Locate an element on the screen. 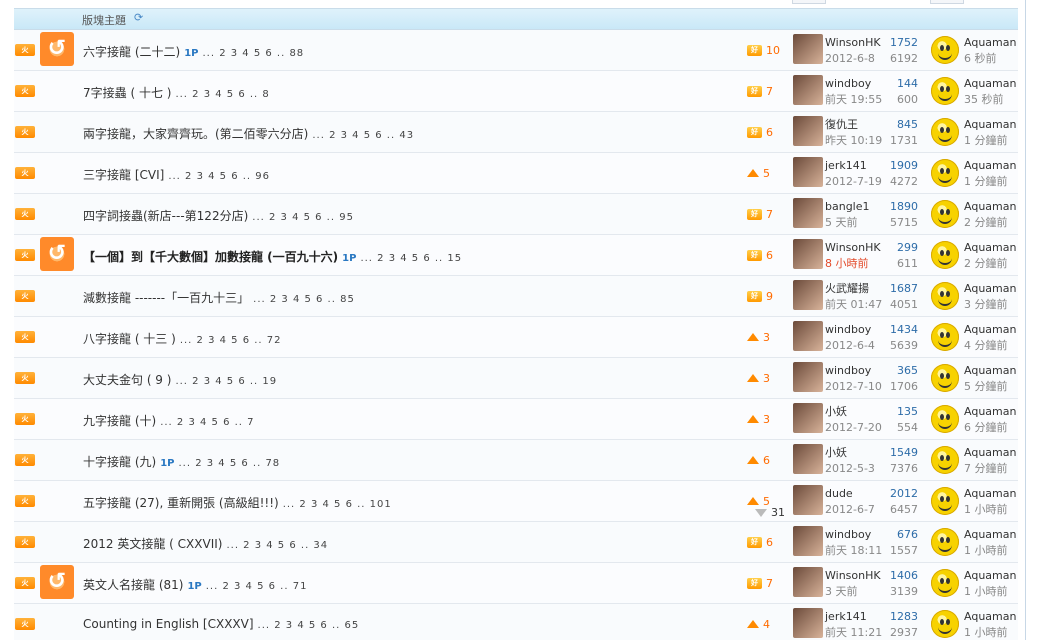 Image resolution: width=1042 pixels, height=640 pixels. reply-count: 135 is located at coordinates (901, 412).